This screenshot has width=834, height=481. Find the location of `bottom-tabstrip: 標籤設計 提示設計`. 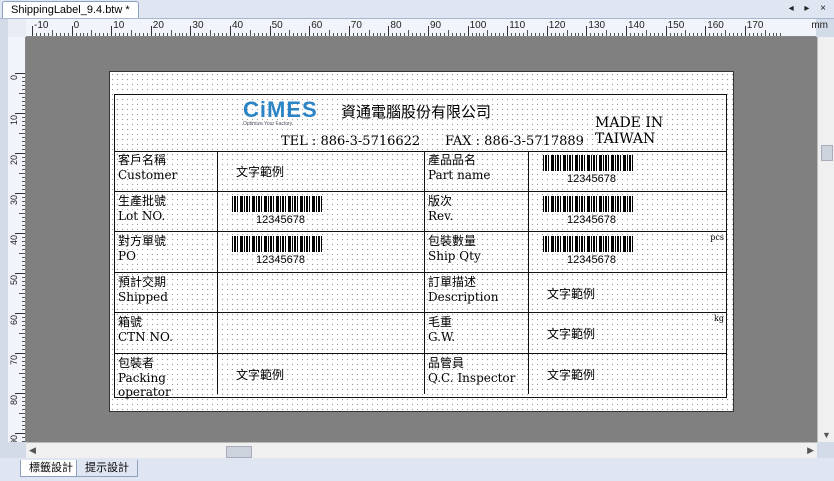

bottom-tabstrip: 標籤設計 提示設計 is located at coordinates (417, 469).